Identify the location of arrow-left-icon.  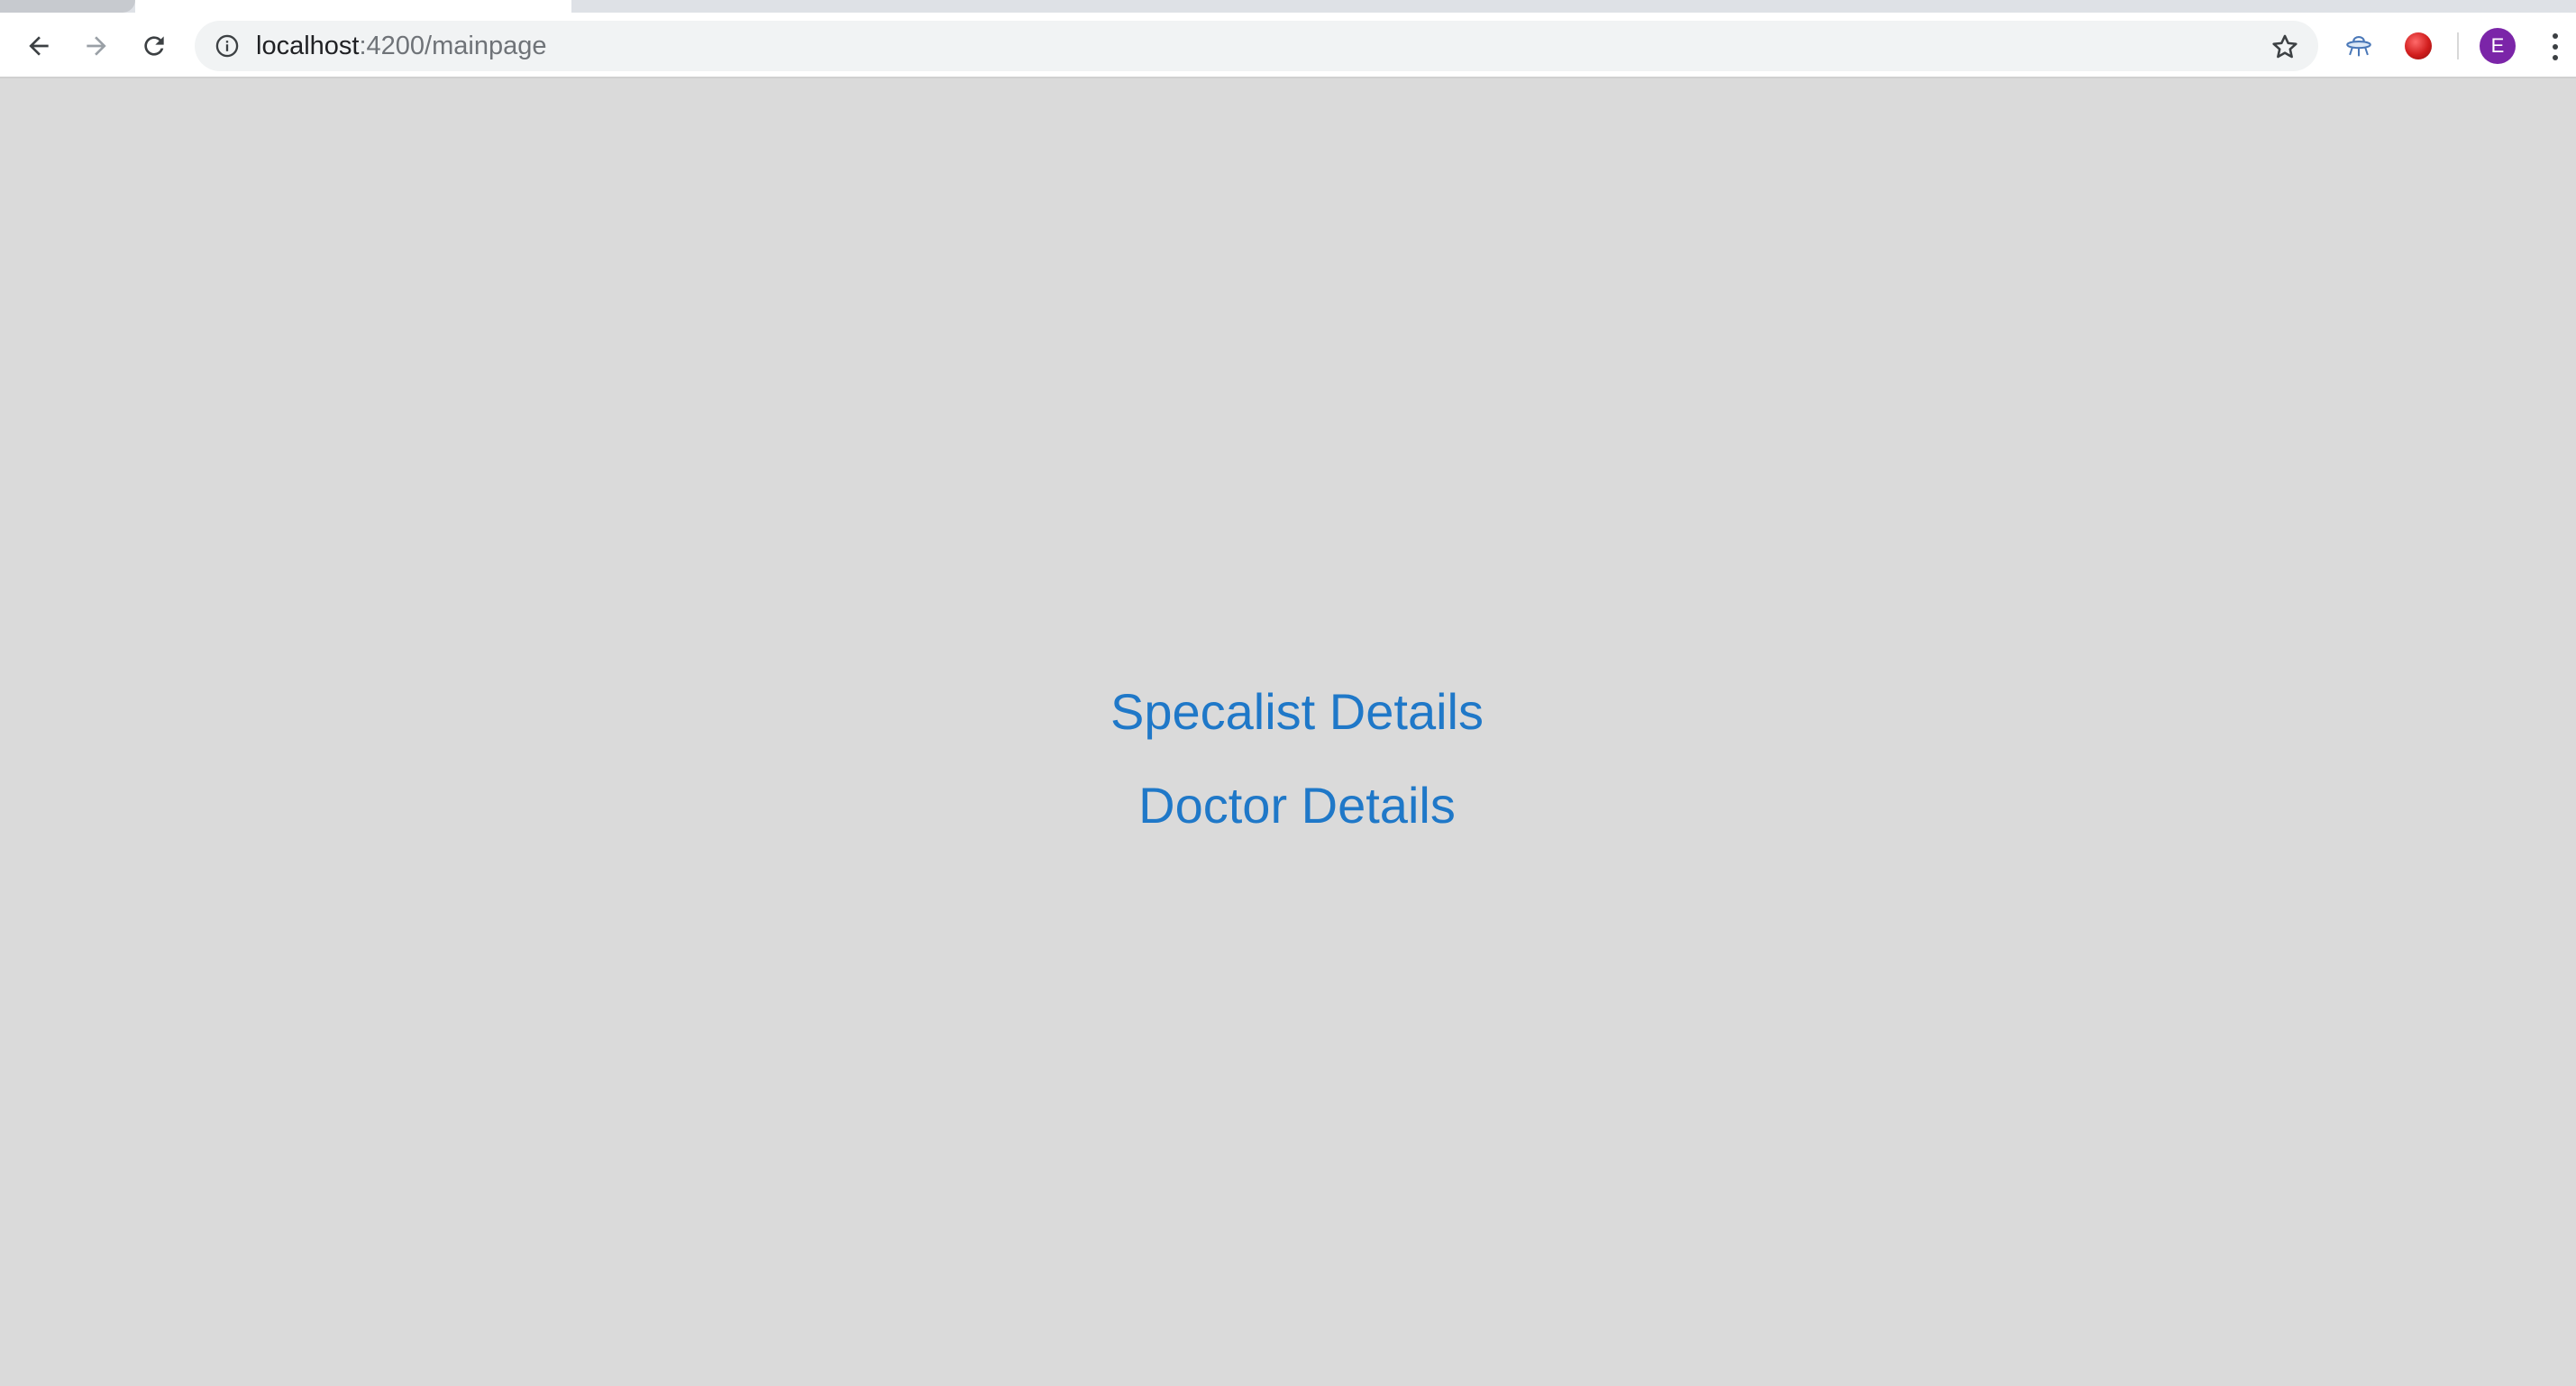
(39, 46).